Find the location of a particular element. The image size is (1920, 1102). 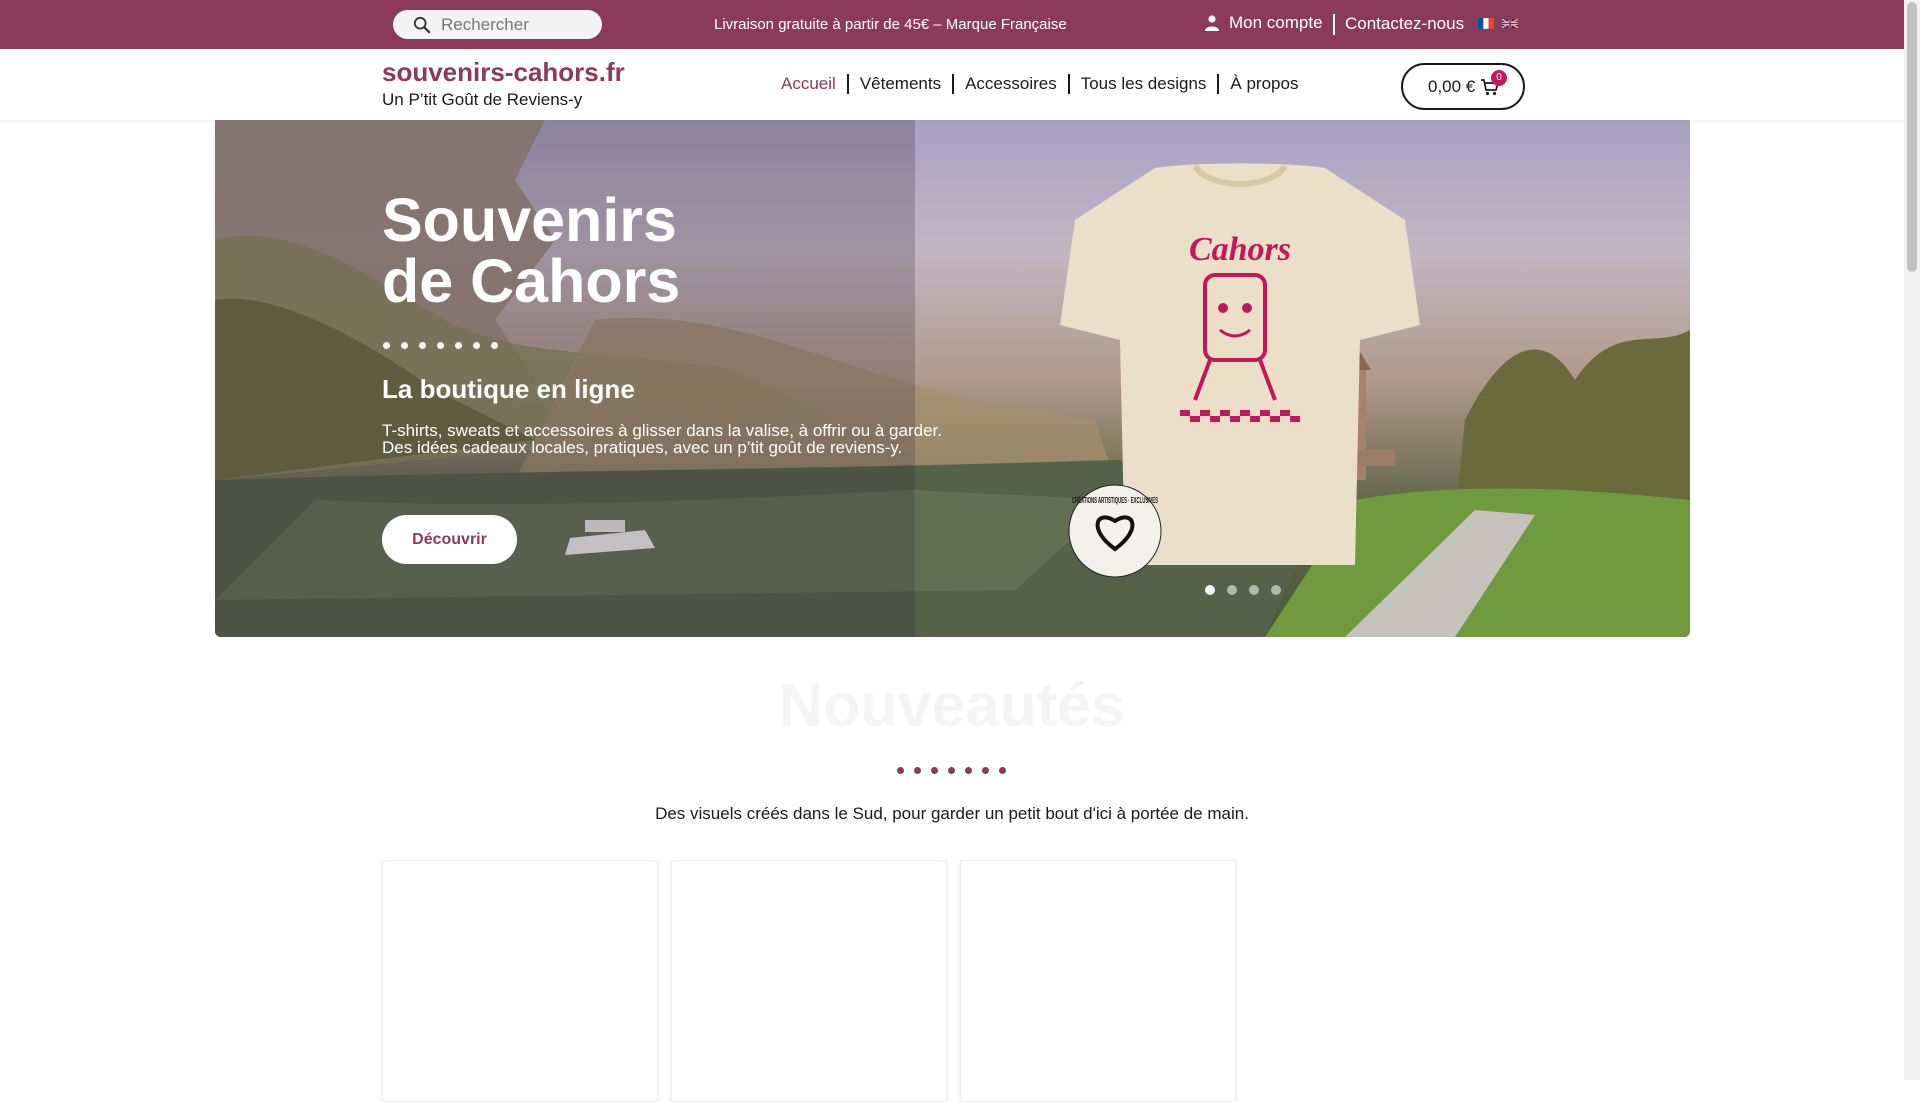

cart-count-badge: 0 is located at coordinates (1499, 78).